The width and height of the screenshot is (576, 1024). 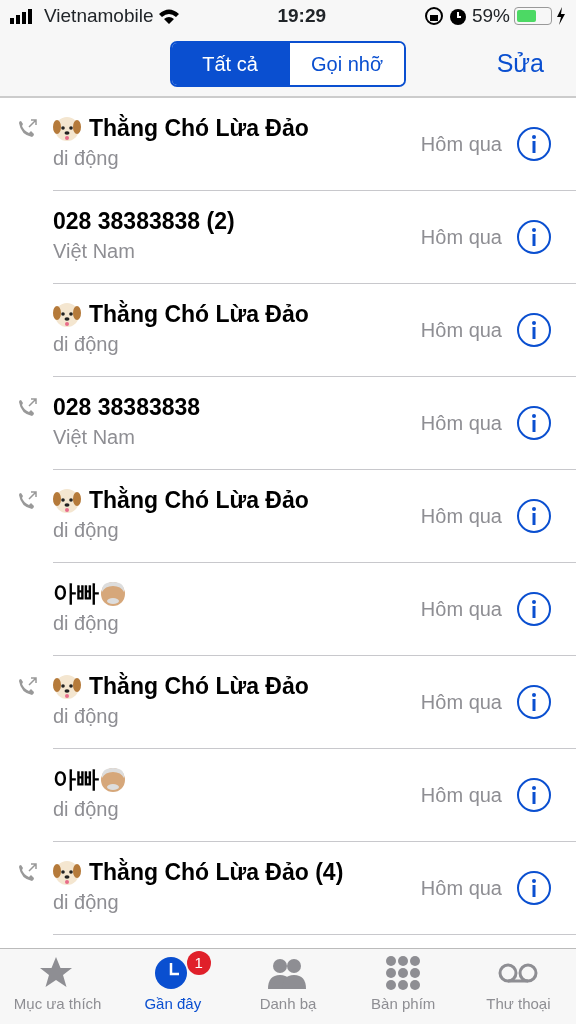 What do you see at coordinates (433, 16) in the screenshot?
I see `rotation-lock-icon` at bounding box center [433, 16].